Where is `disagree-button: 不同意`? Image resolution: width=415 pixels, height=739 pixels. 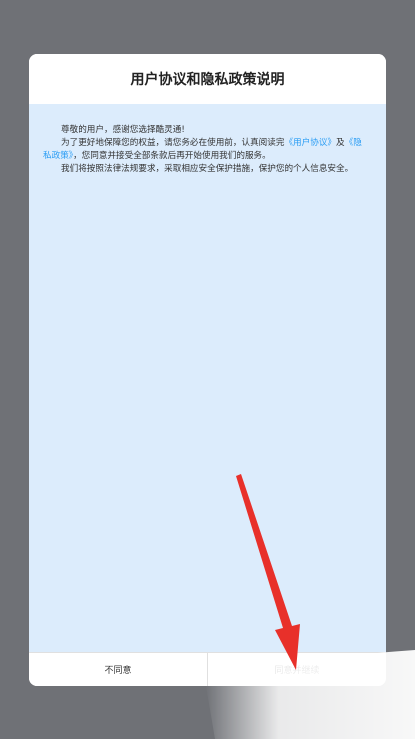 disagree-button: 不同意 is located at coordinates (118, 669).